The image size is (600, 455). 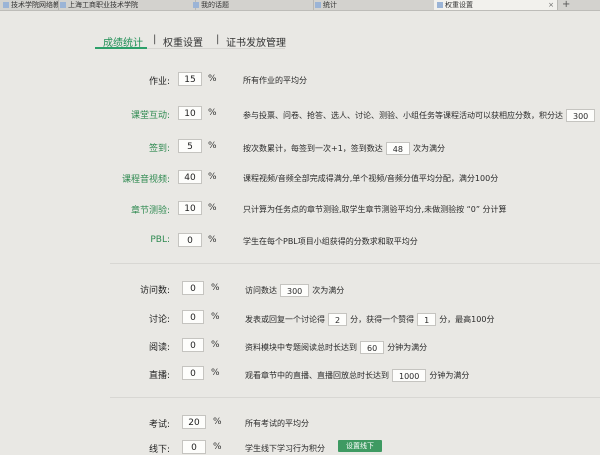 What do you see at coordinates (159, 450) in the screenshot?
I see `weight-label-offline: 线下:` at bounding box center [159, 450].